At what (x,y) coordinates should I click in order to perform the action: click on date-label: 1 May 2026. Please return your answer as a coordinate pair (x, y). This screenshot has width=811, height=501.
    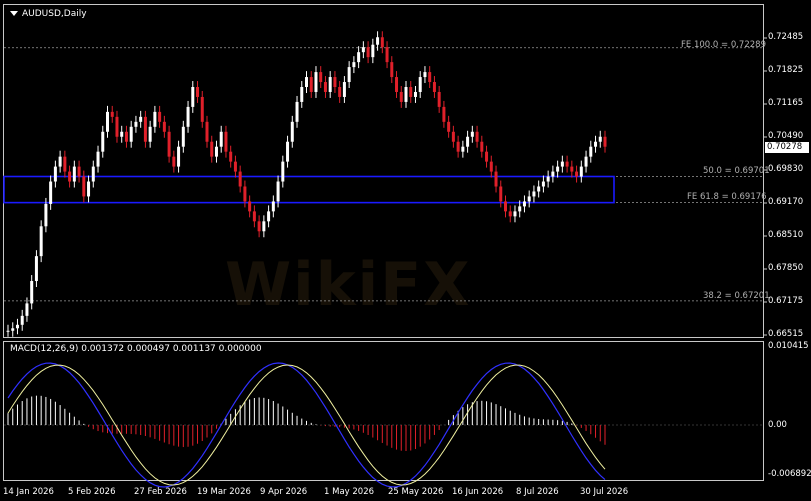
    Looking at the image, I should click on (349, 492).